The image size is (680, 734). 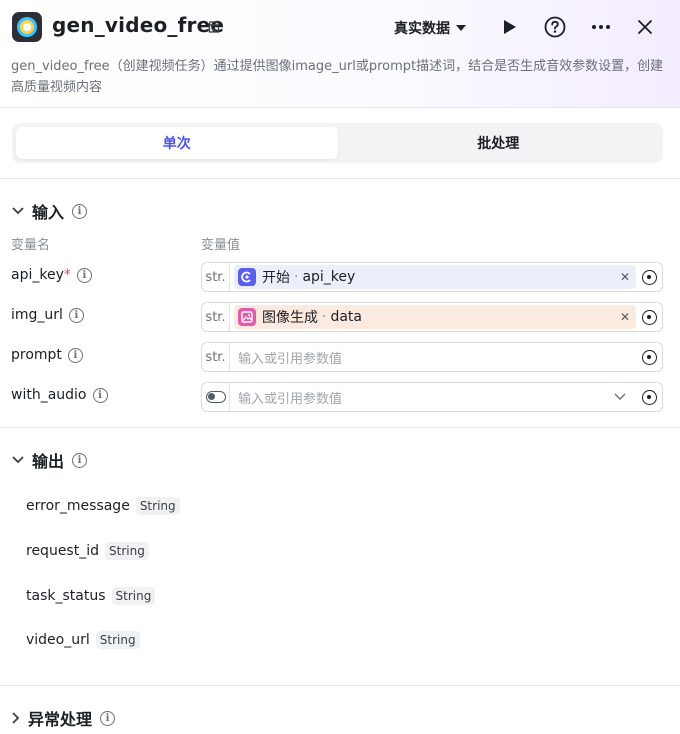 I want to click on data-mode-label: 真实数据, so click(x=422, y=29).